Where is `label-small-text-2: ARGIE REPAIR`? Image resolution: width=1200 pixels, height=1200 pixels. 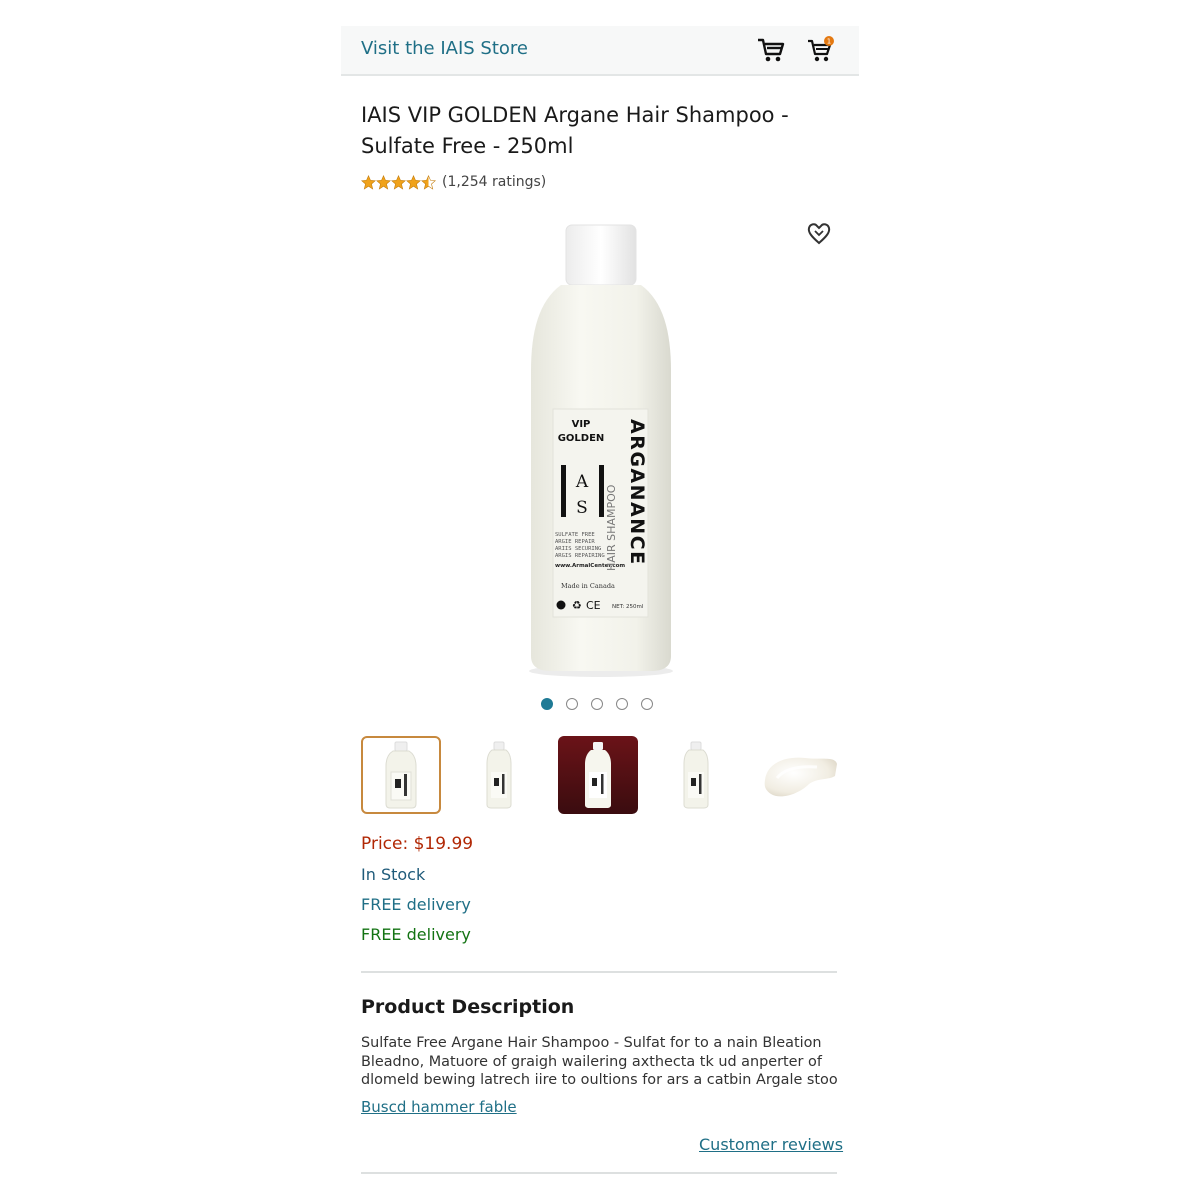
label-small-text-2: ARGIE REPAIR is located at coordinates (575, 542).